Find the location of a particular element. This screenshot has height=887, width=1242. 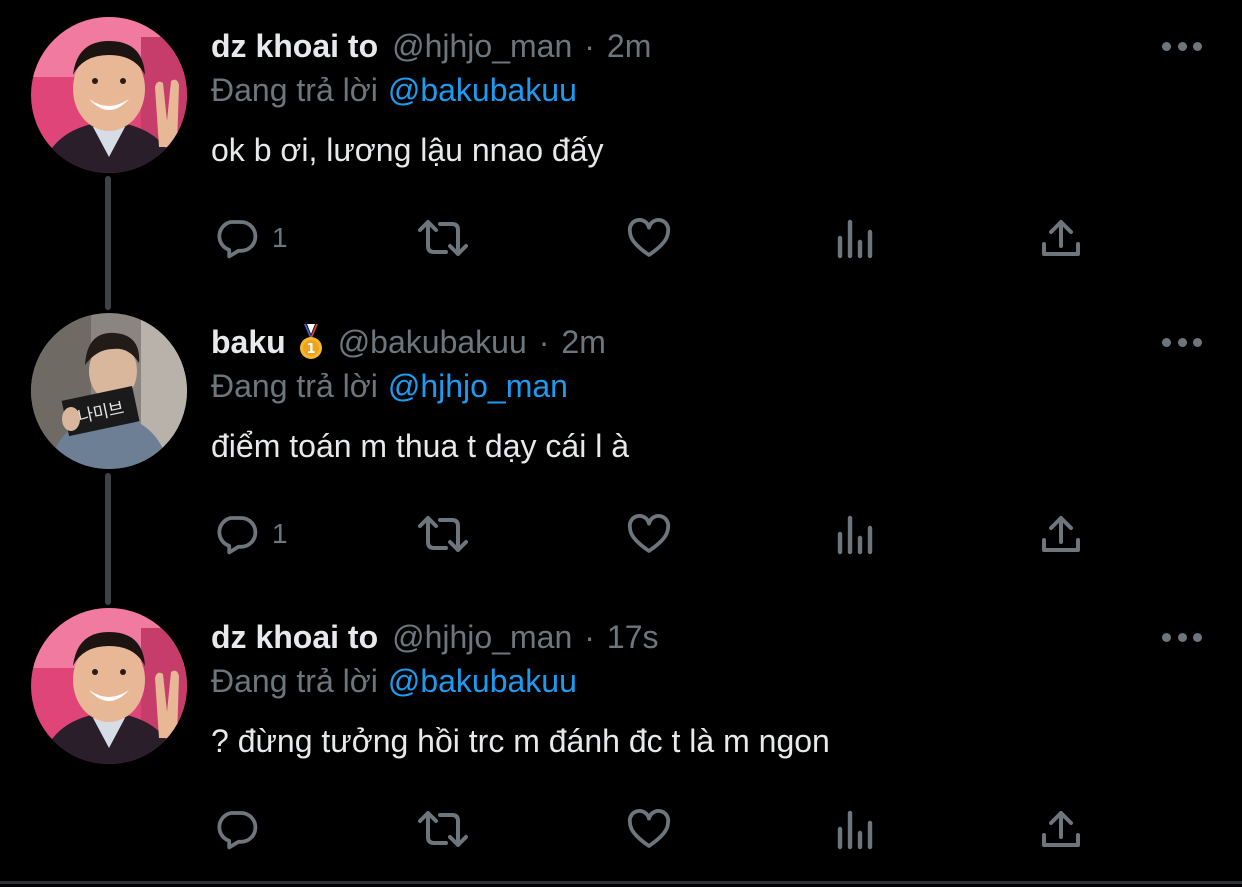

tweet-header: baku 1 @bakubakuu · 2m is located at coordinates (408, 342).